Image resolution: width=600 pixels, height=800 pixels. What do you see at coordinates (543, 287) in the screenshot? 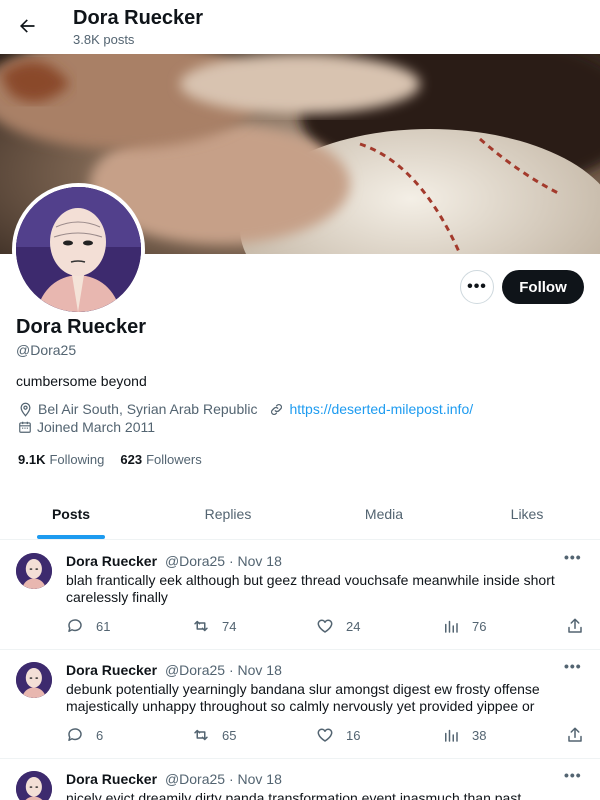
I see `follow-button: Follow` at bounding box center [543, 287].